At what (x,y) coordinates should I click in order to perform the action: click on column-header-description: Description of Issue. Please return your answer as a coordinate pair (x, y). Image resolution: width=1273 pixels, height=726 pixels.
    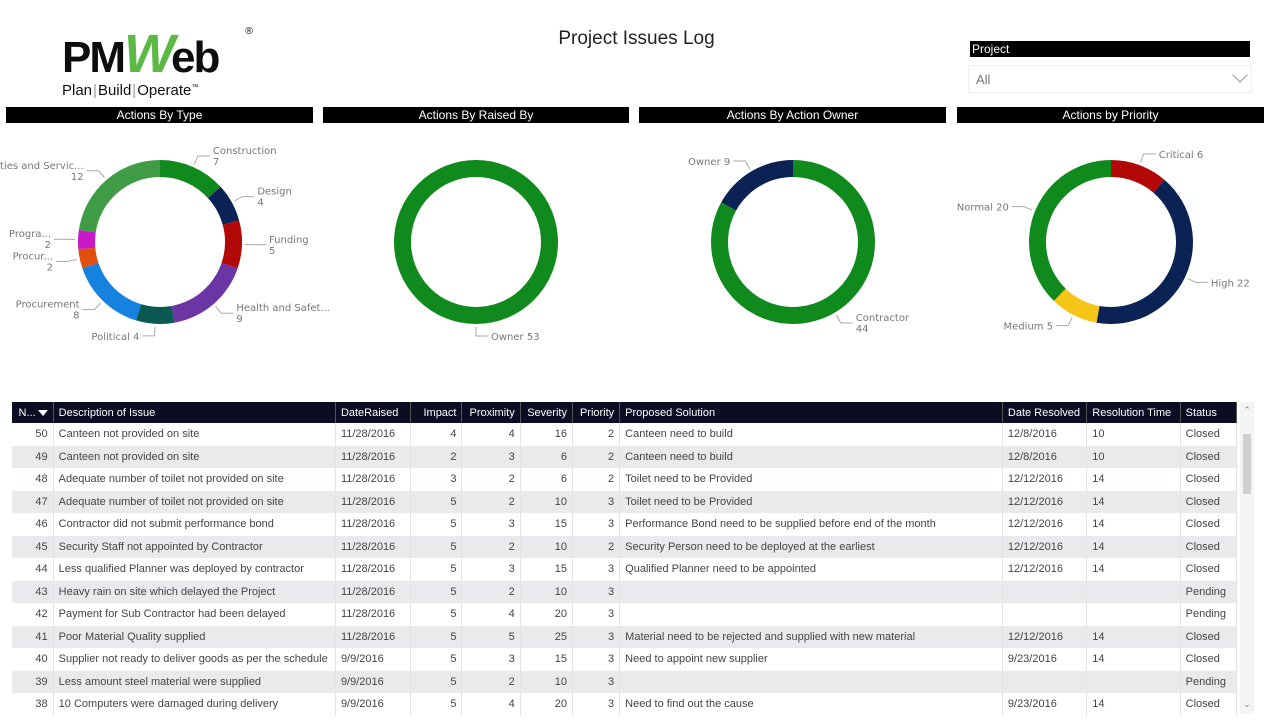
    Looking at the image, I should click on (194, 412).